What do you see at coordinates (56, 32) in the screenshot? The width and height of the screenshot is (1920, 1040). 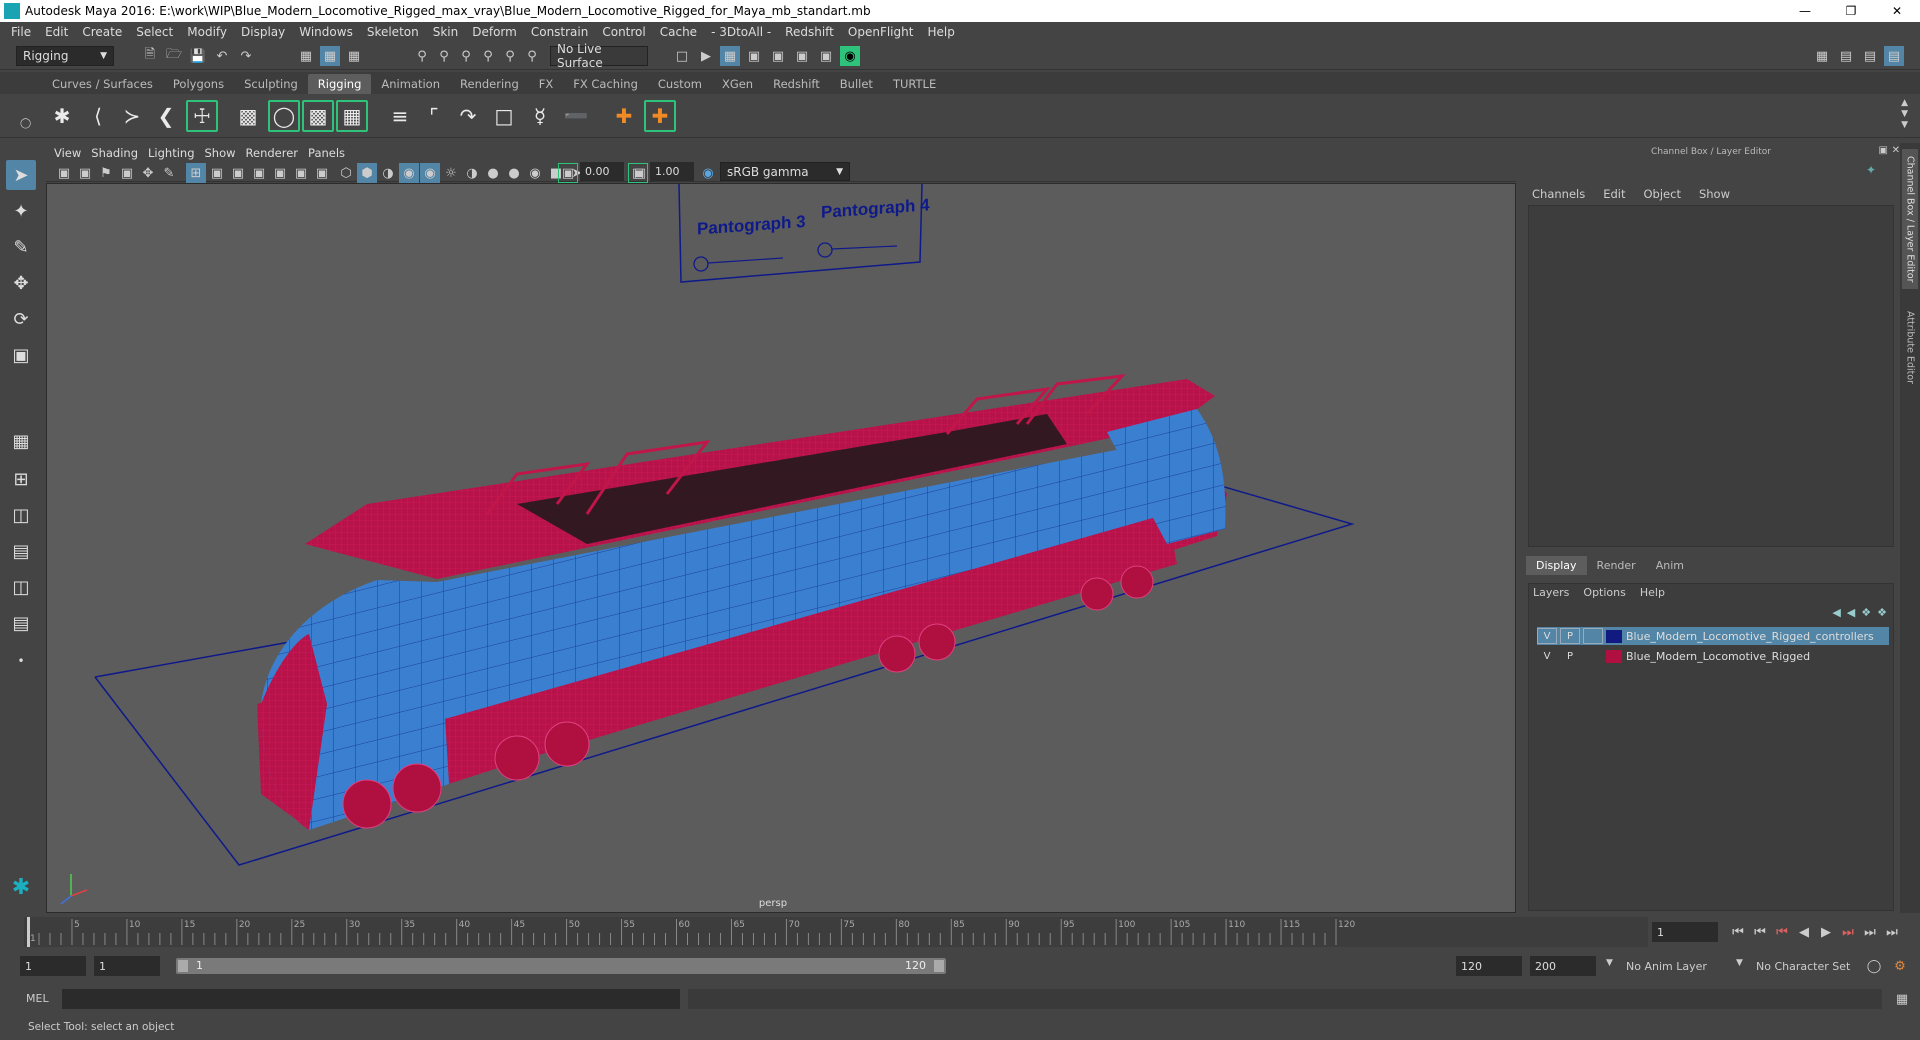 I see `menu-item: Edit` at bounding box center [56, 32].